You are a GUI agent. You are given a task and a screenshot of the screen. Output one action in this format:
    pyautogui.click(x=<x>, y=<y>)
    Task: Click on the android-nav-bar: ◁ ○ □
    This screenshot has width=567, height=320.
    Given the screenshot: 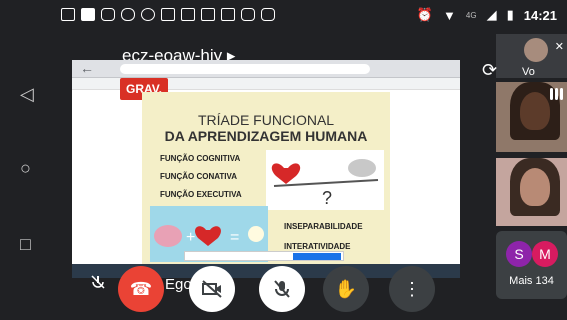 What is the action you would take?
    pyautogui.click(x=31, y=160)
    